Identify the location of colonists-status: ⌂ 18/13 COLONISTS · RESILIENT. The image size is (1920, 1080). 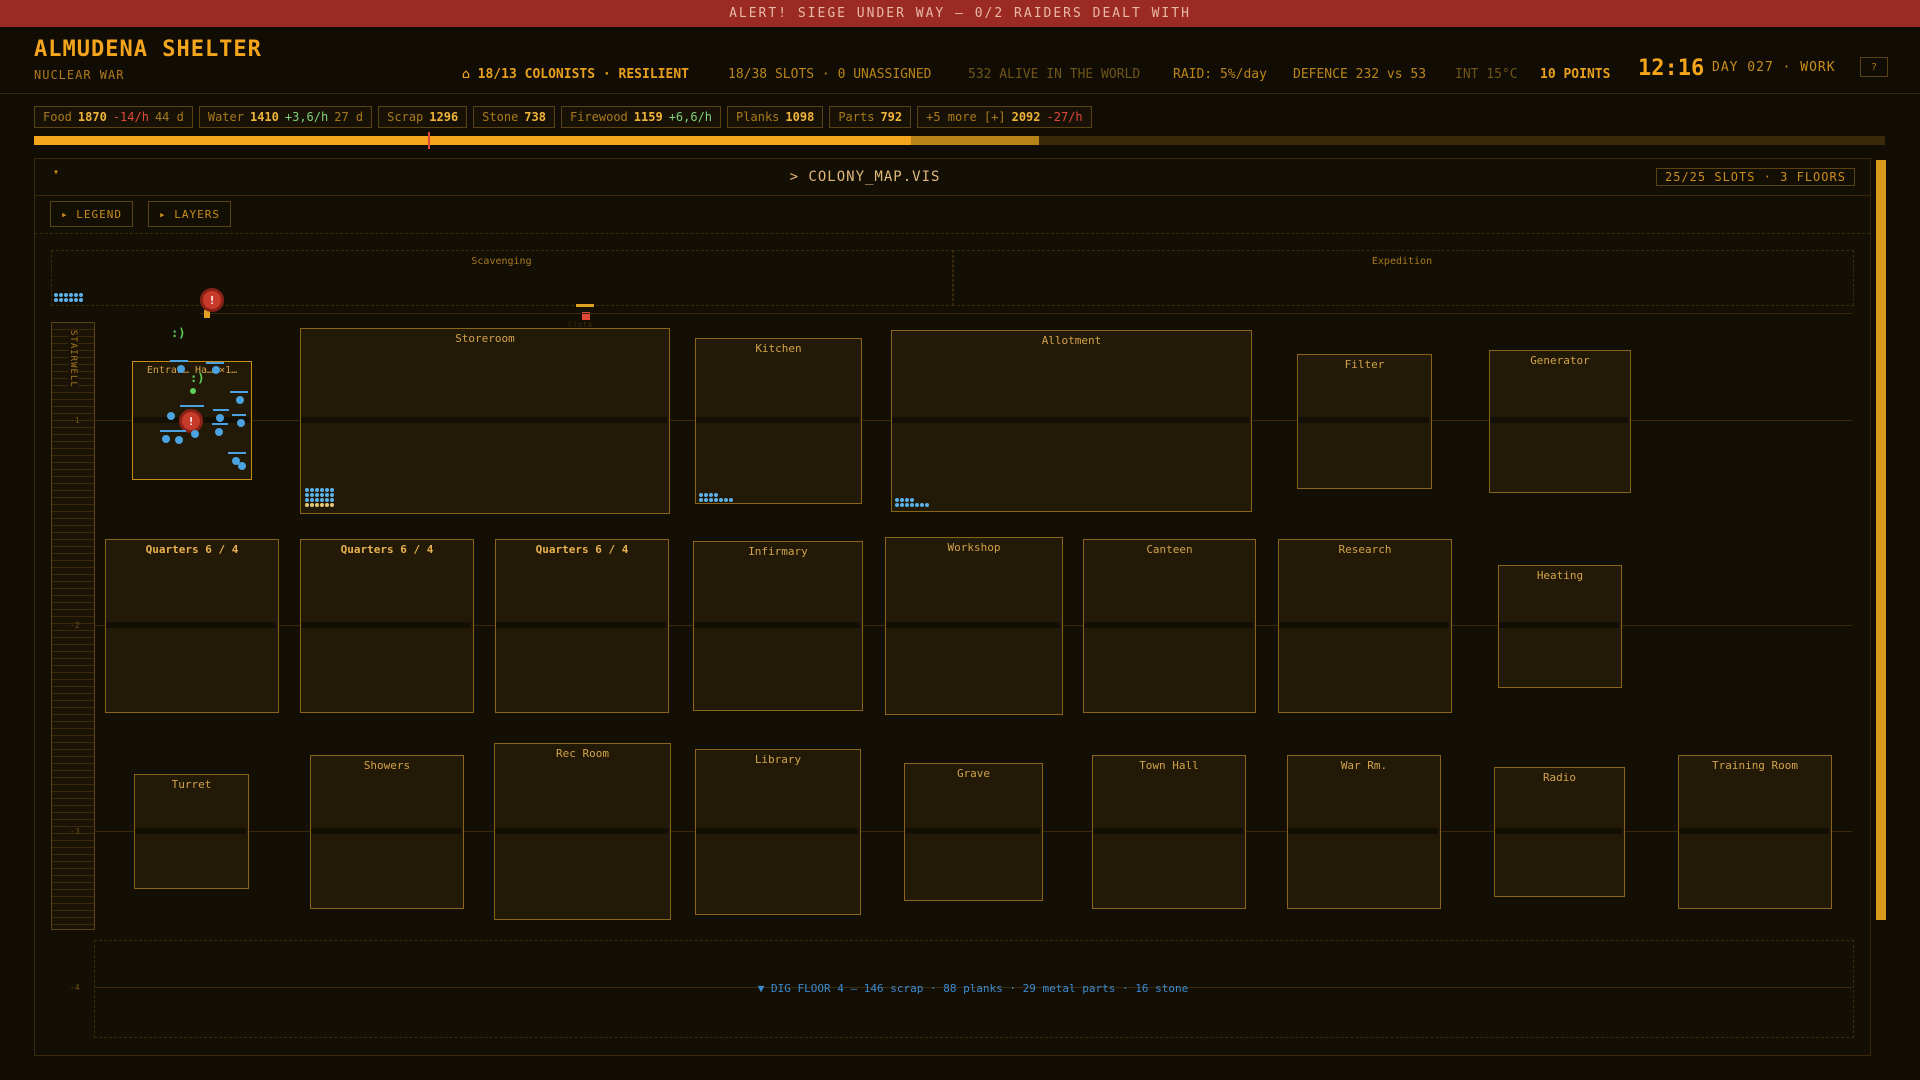
(575, 74).